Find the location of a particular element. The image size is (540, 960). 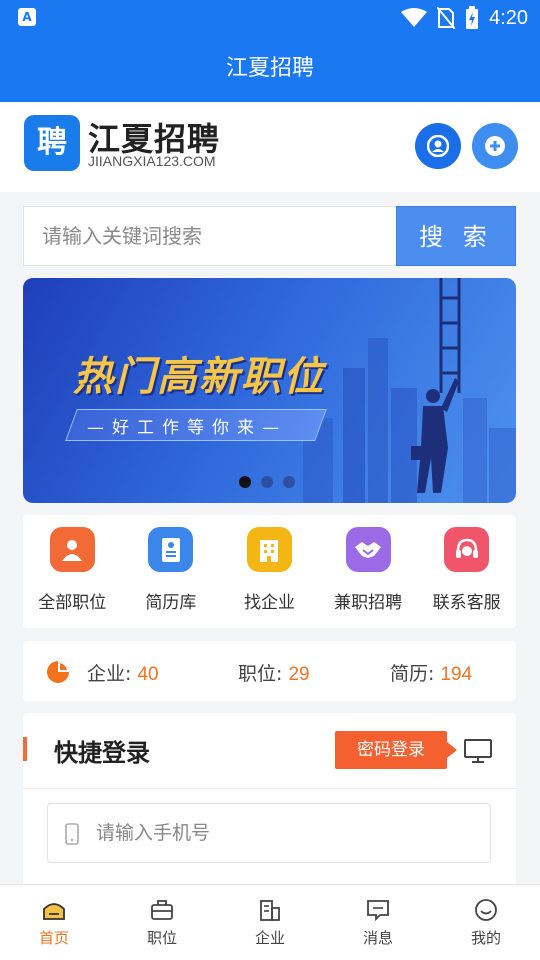

divider is located at coordinates (269, 788).